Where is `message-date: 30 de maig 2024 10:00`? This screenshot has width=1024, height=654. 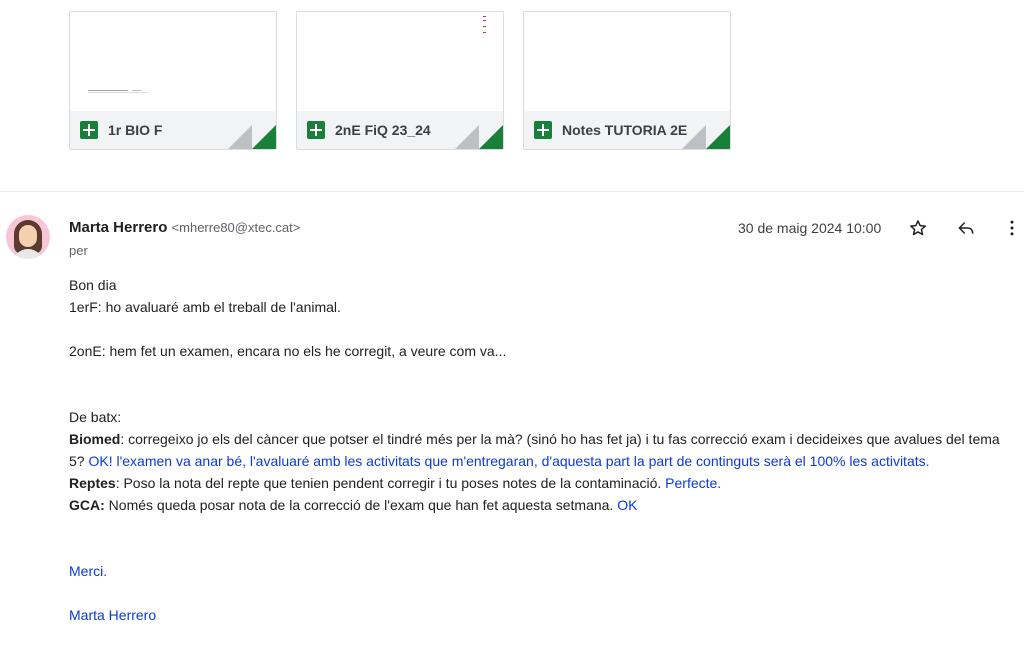
message-date: 30 de maig 2024 10:00 is located at coordinates (810, 228).